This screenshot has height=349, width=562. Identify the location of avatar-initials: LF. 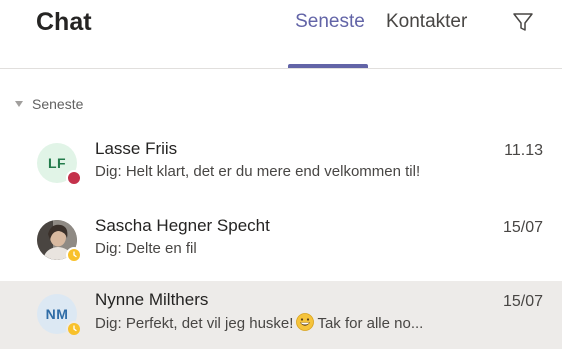
(57, 163).